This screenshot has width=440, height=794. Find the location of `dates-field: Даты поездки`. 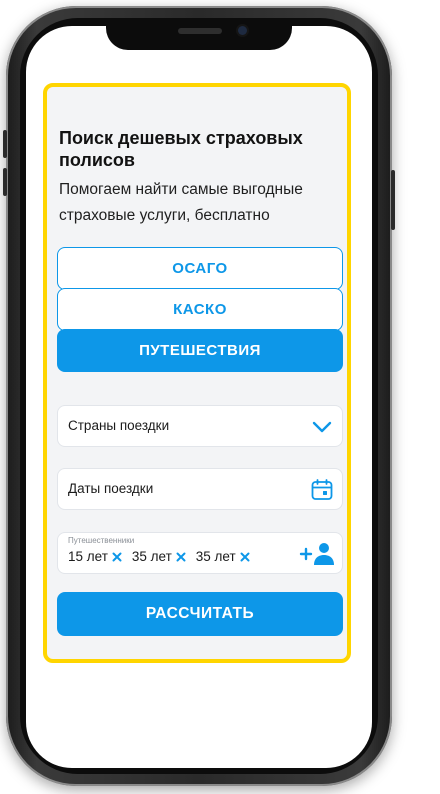

dates-field: Даты поездки is located at coordinates (200, 489).